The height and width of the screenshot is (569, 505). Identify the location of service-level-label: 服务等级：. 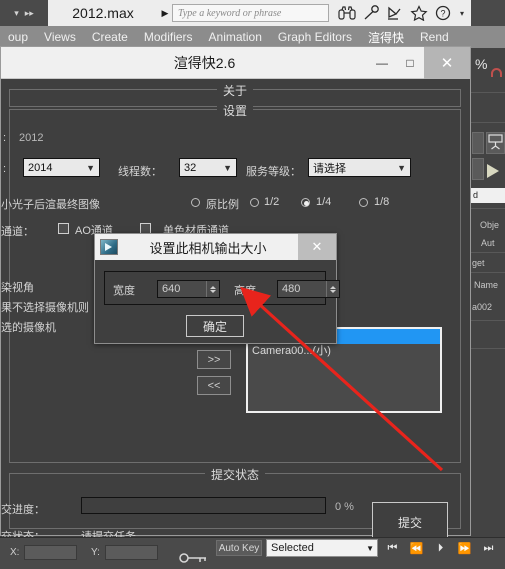
(273, 172).